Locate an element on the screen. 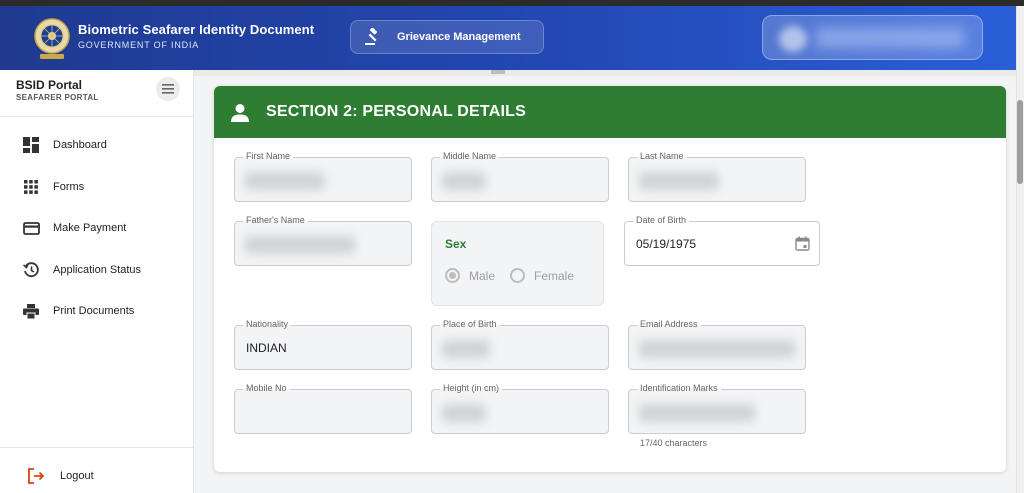  sidebar-item-make-payment: Make Payment is located at coordinates (96, 228).